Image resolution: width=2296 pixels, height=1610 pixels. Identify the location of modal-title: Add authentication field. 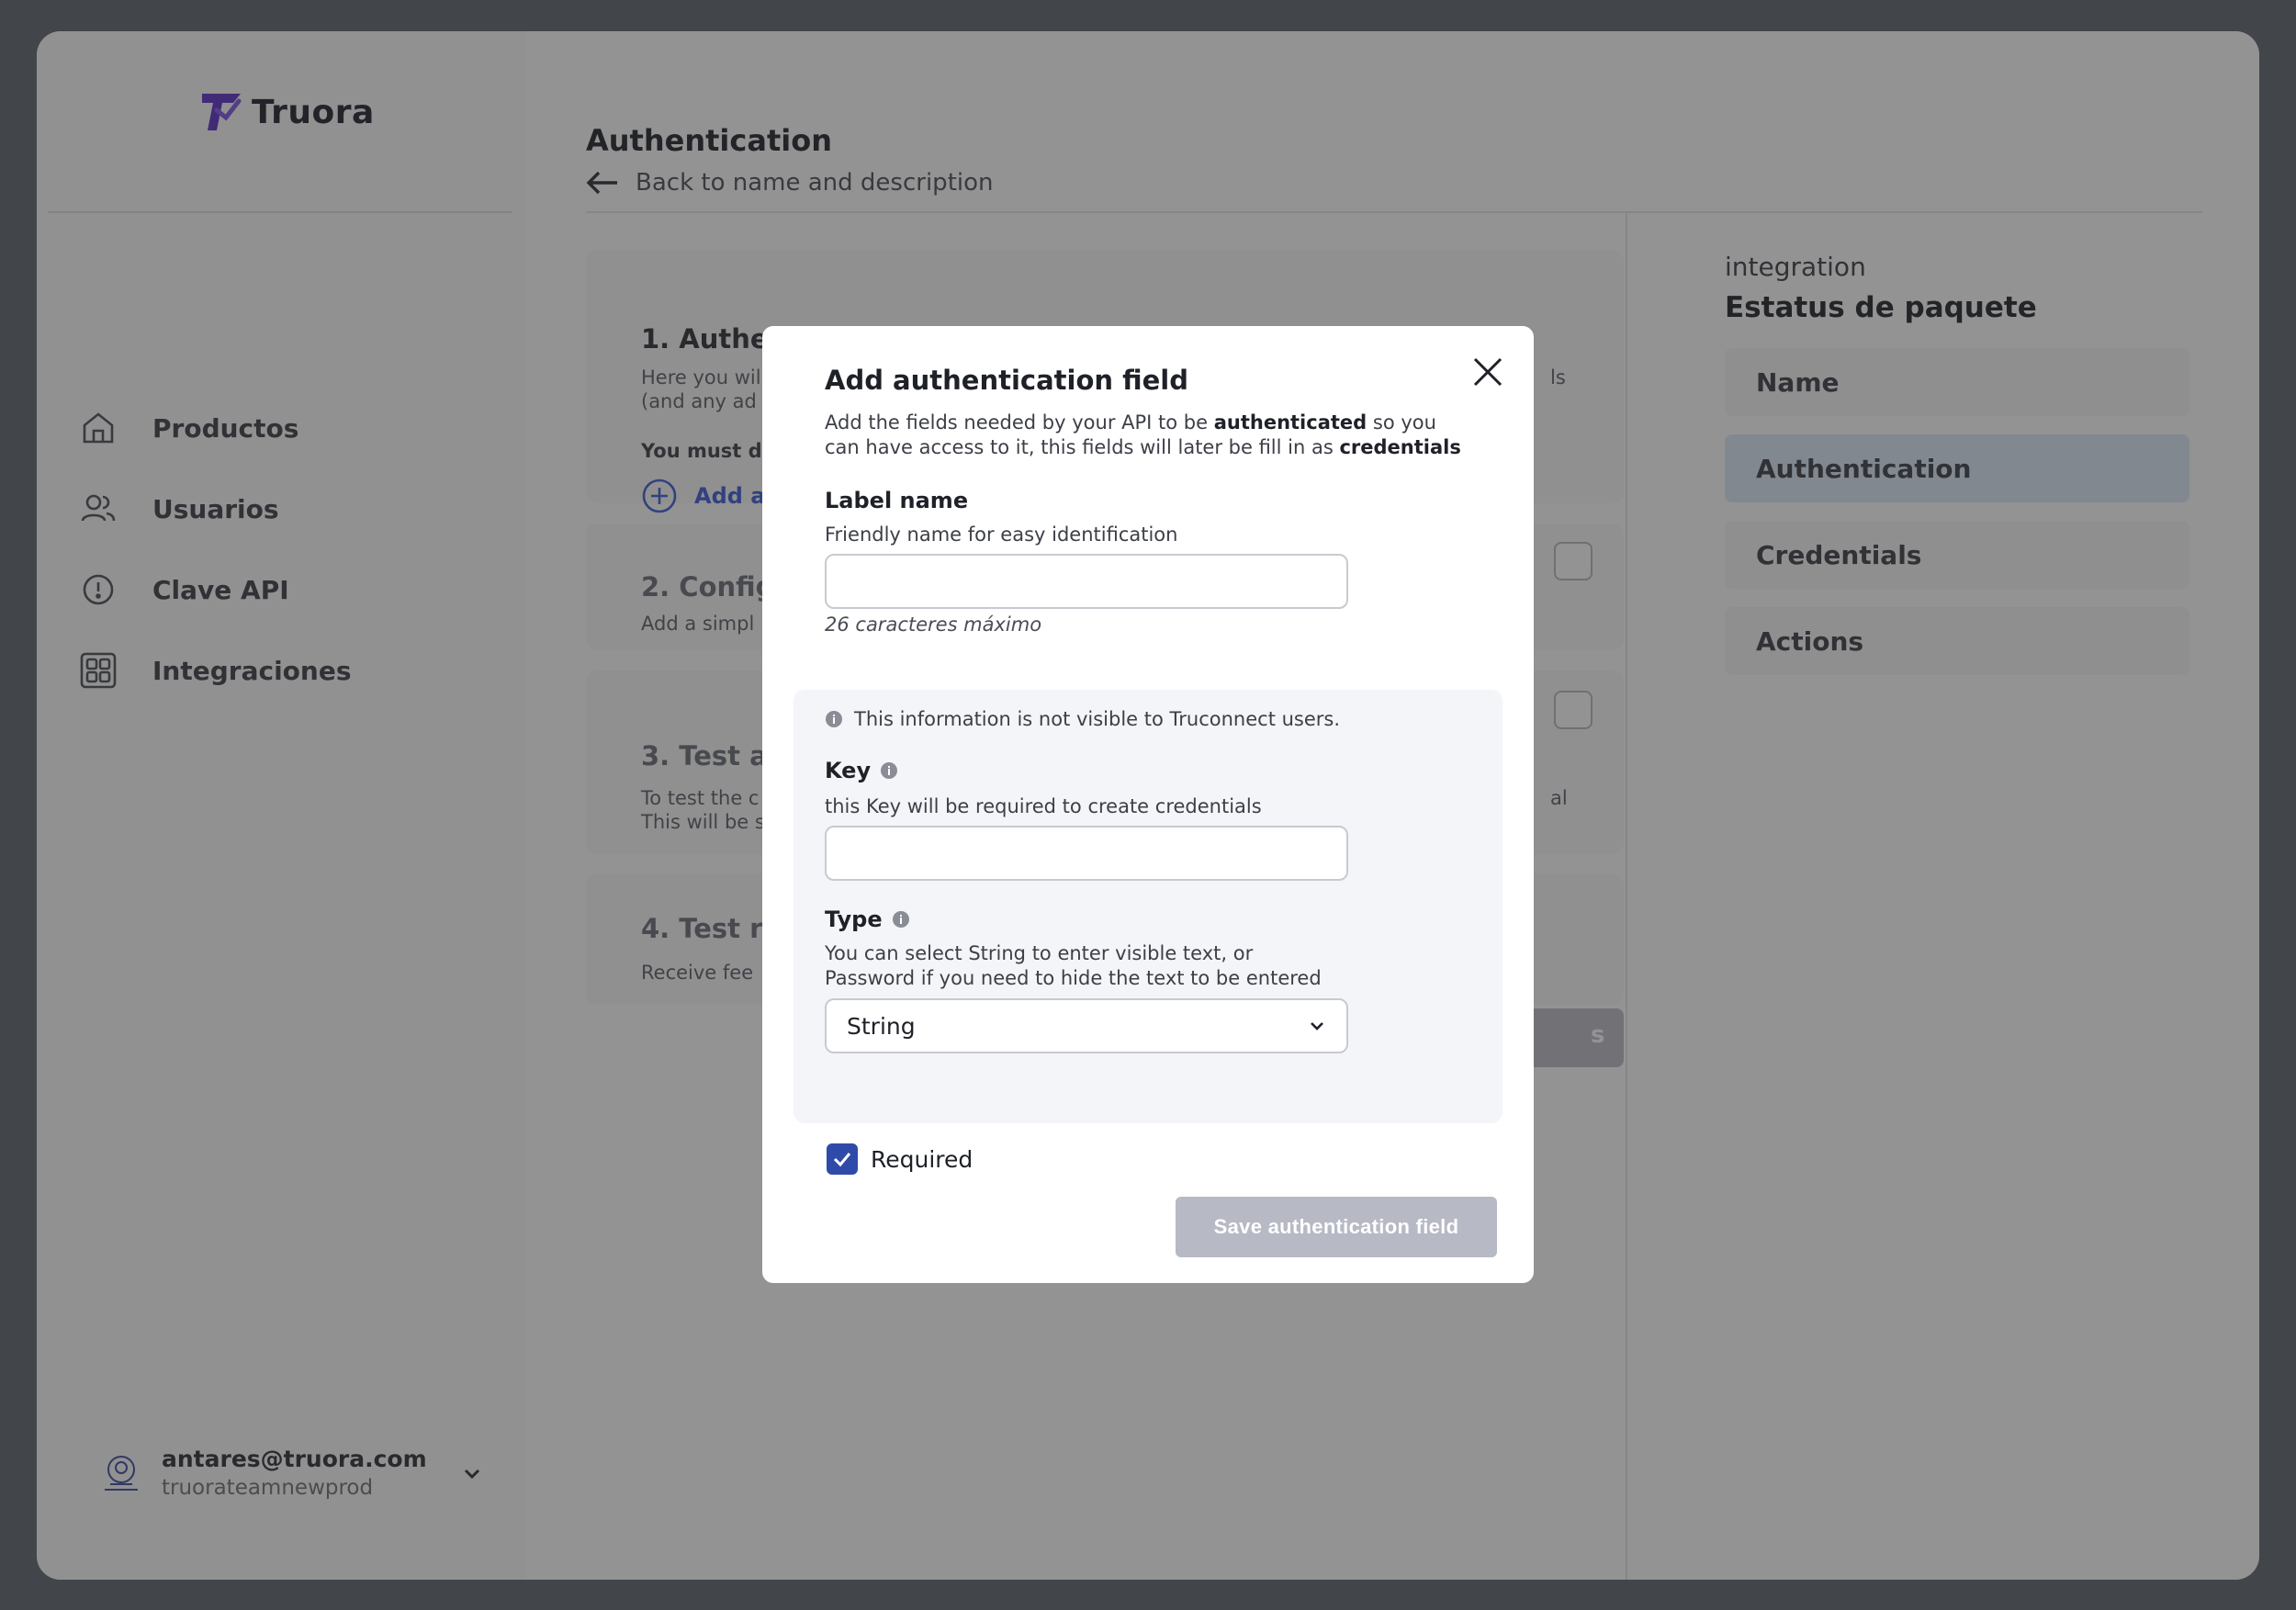
(1007, 380).